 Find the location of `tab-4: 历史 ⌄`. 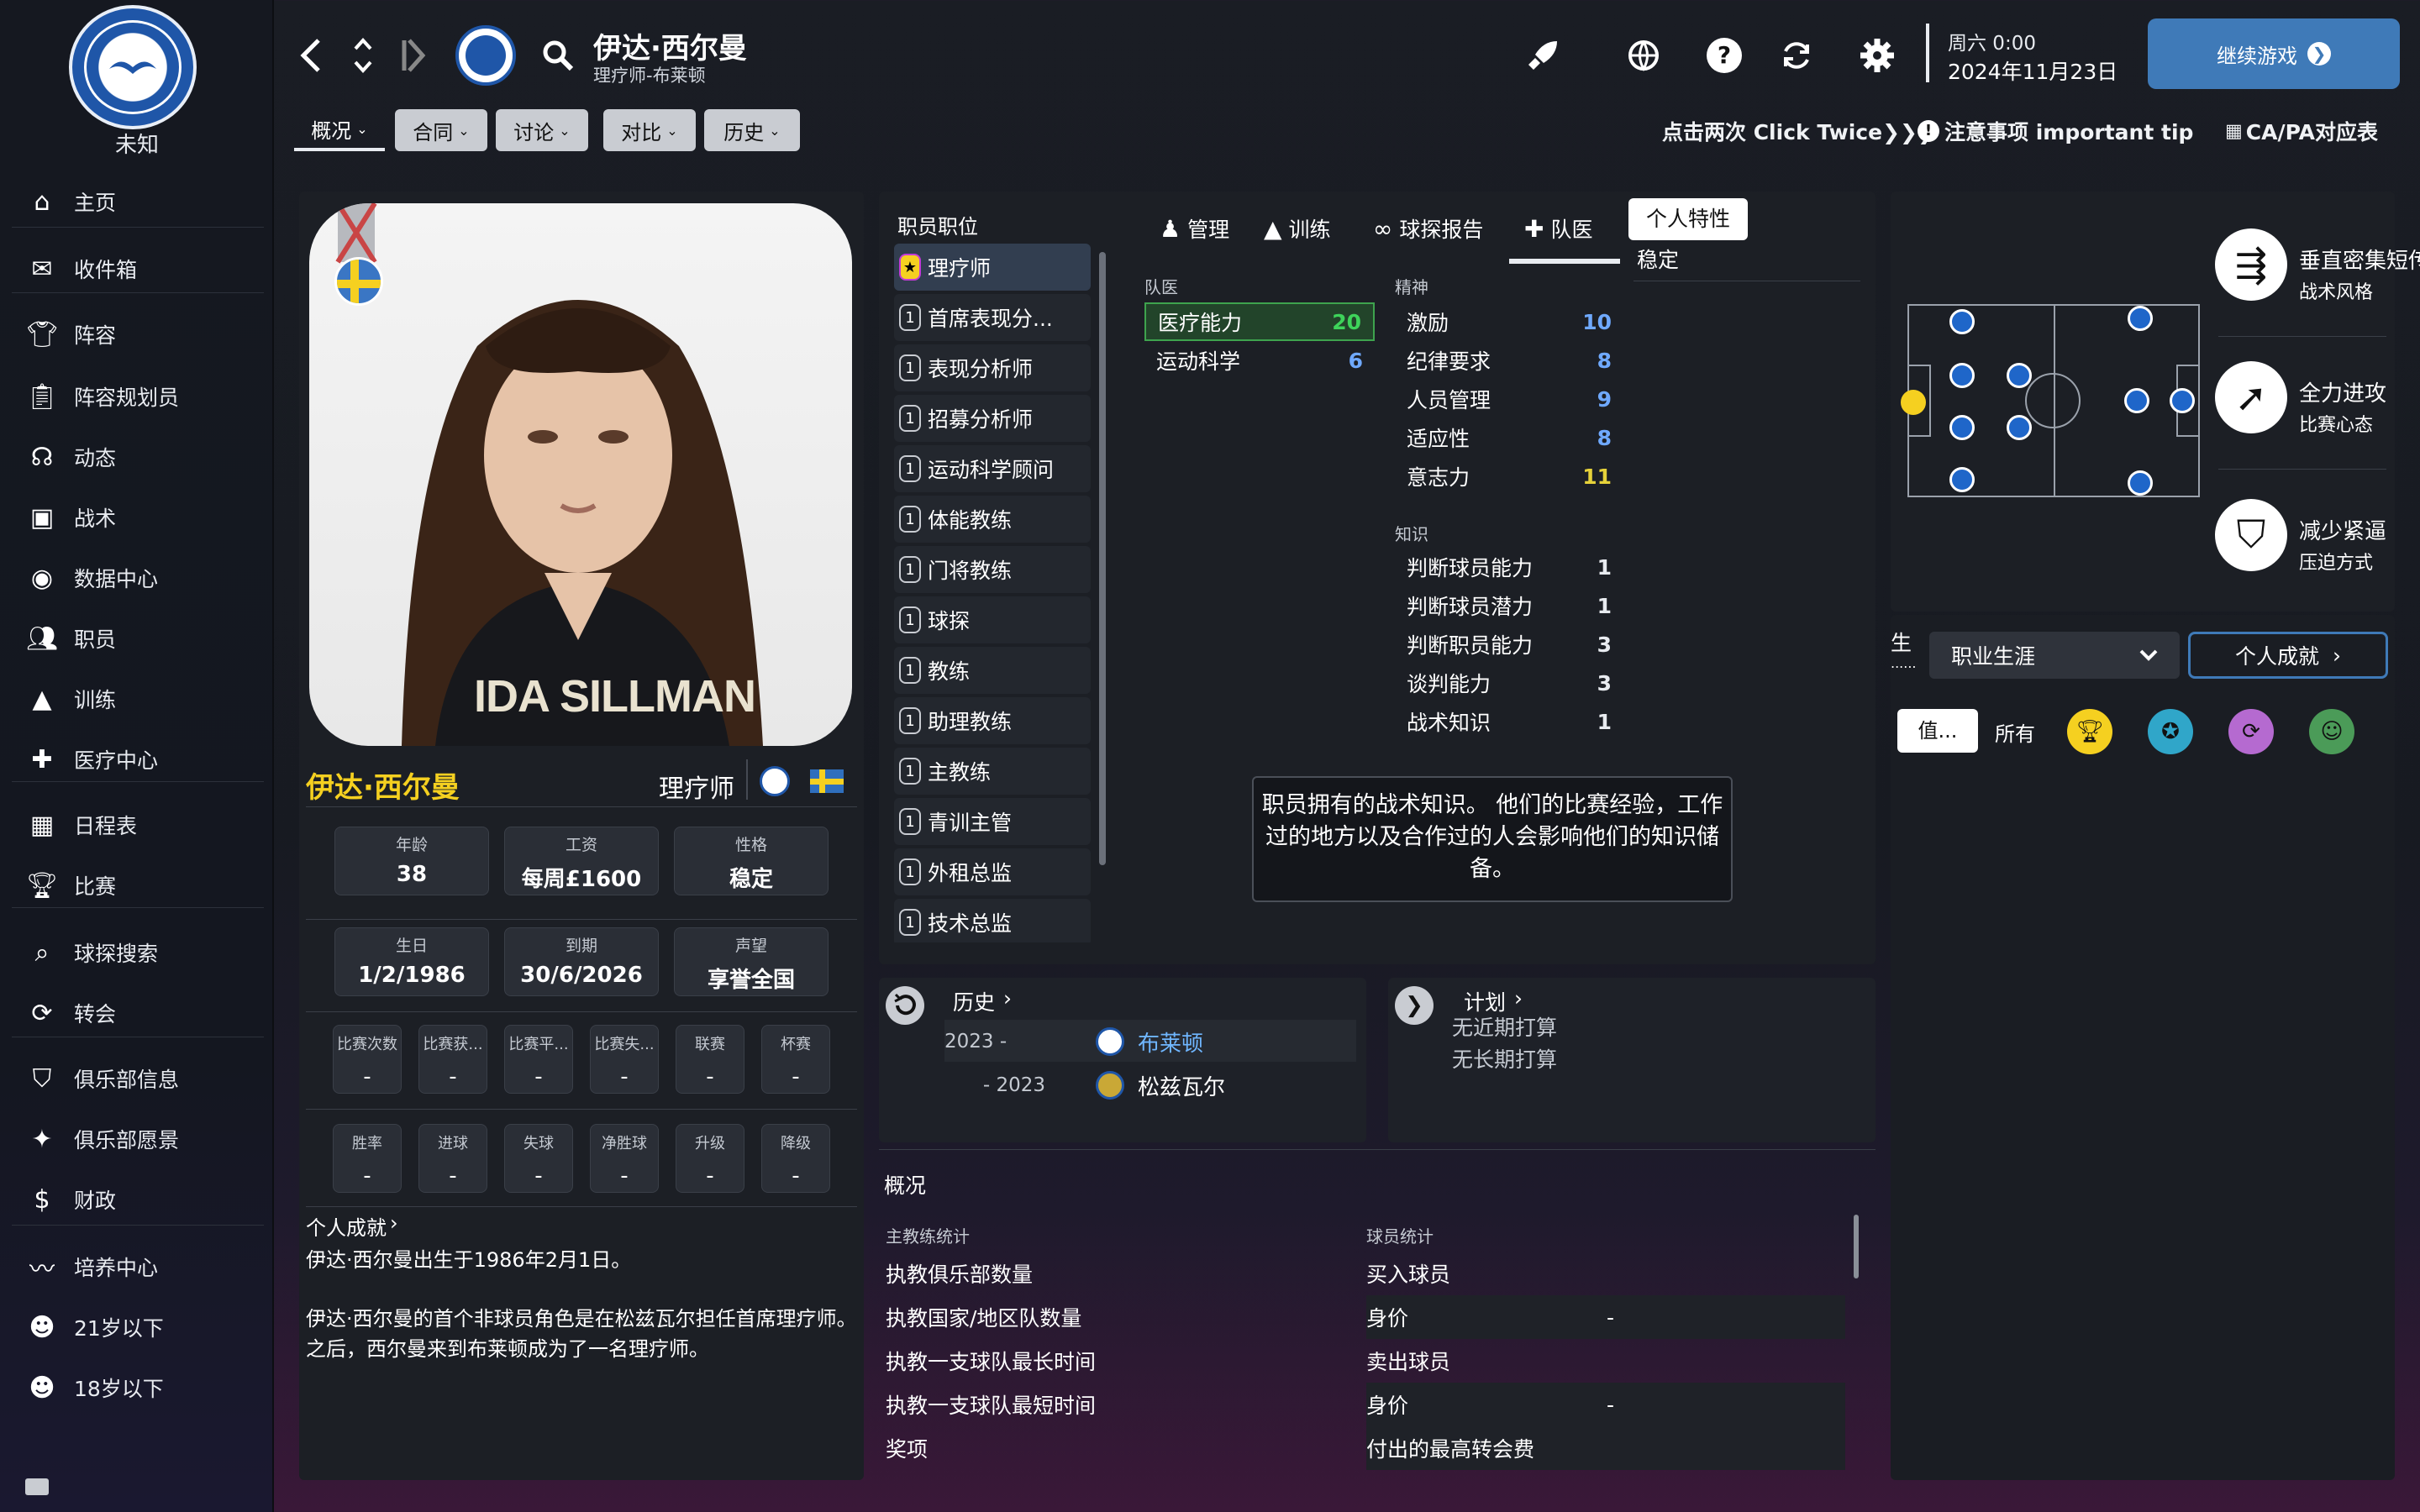

tab-4: 历史 ⌄ is located at coordinates (752, 130).